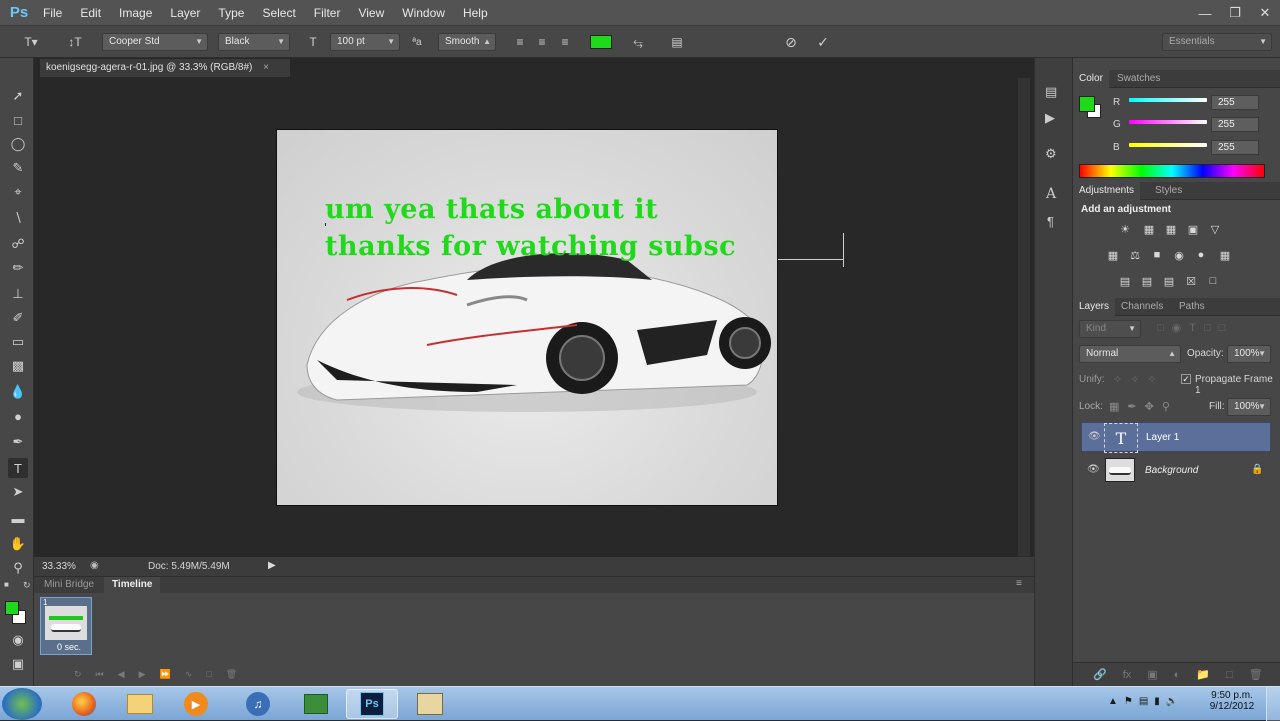 This screenshot has height=721, width=1280. What do you see at coordinates (278, 13) in the screenshot?
I see `menu-select: Select` at bounding box center [278, 13].